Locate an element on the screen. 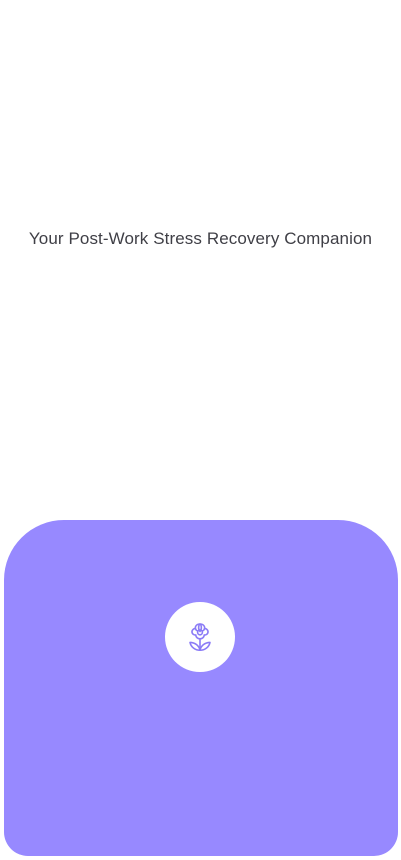 Image resolution: width=401 pixels, height=860 pixels. app-tagline: Your Post-Work Stress Recovery Companion is located at coordinates (200, 238).